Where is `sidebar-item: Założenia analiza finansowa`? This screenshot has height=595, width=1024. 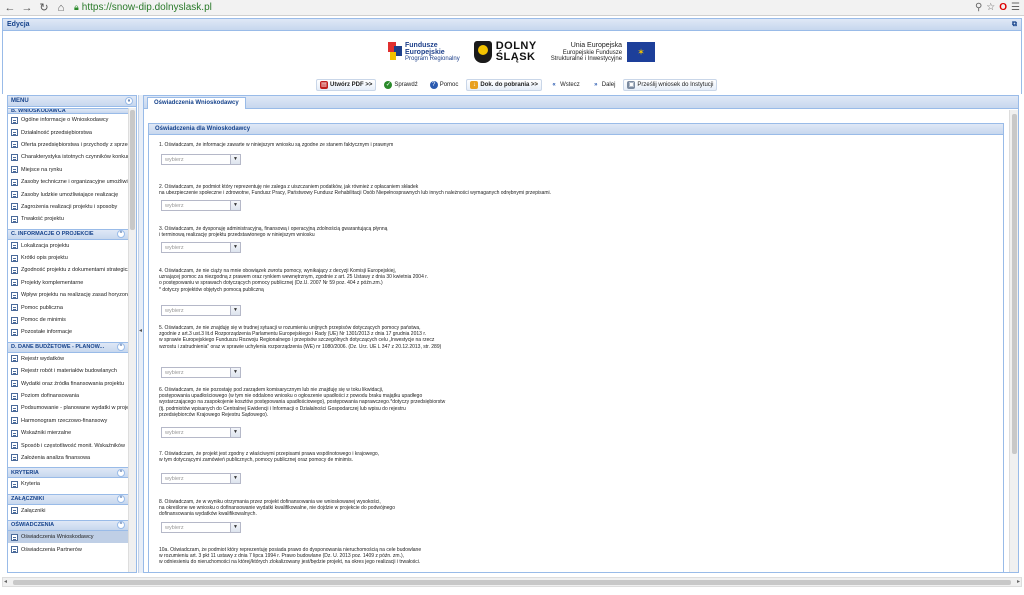
sidebar-item: Założenia analiza finansowa is located at coordinates (68, 458).